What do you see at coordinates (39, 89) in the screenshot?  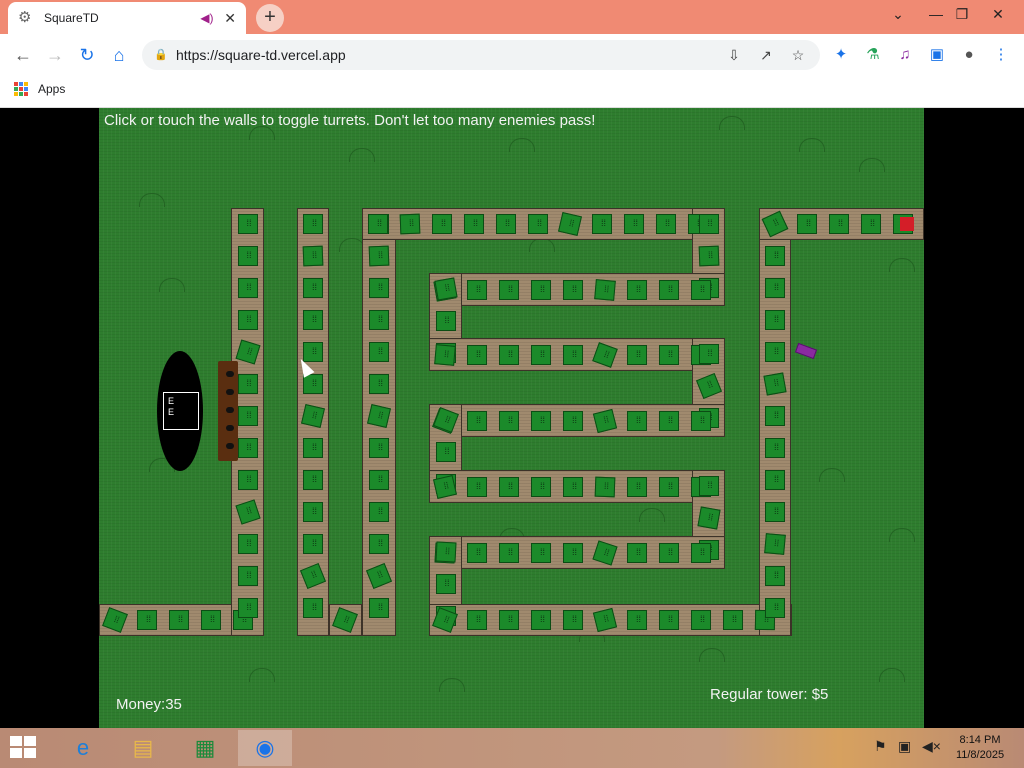 I see `apps-shortcut: Apps` at bounding box center [39, 89].